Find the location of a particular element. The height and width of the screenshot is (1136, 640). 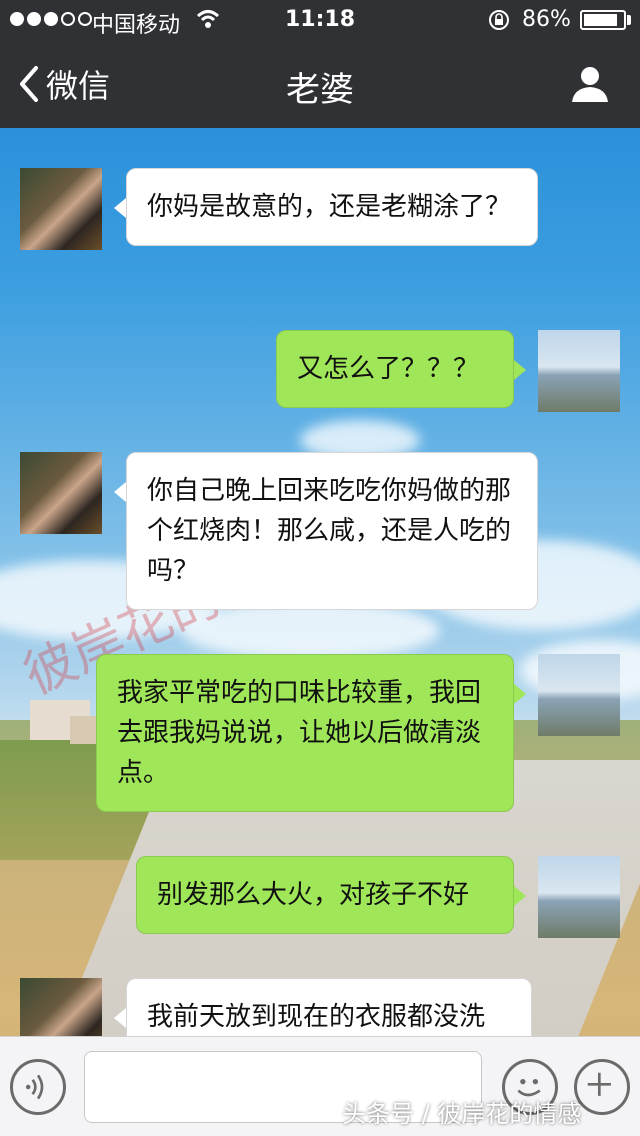

message-bubble-incoming: 你自己晚上回来吃吃你妈做的那个红烧肉！那么咸，还是人吃的吗？ is located at coordinates (332, 531).